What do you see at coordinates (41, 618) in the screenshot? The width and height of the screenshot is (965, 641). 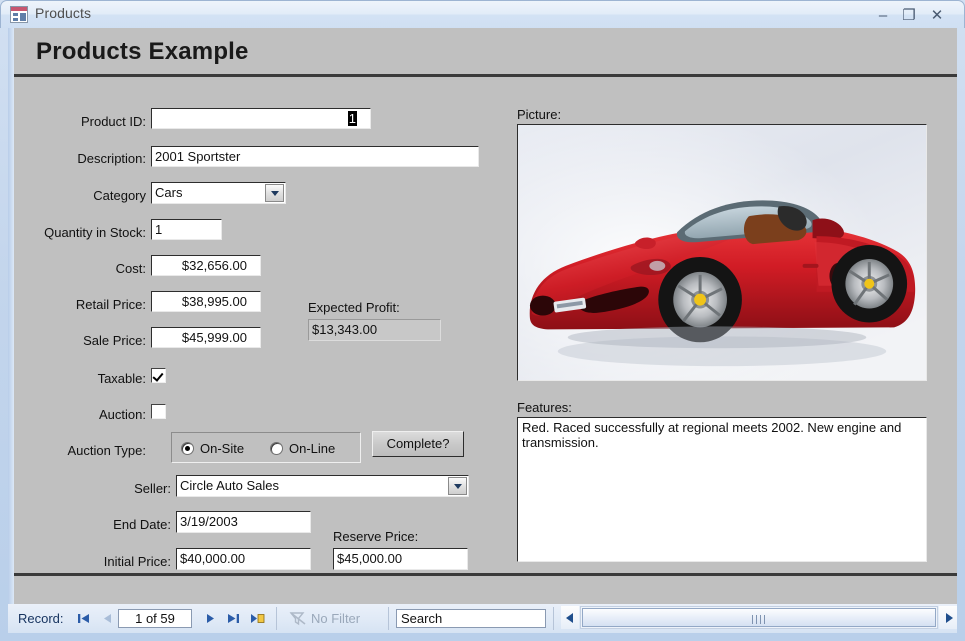 I see `record-label: Record:` at bounding box center [41, 618].